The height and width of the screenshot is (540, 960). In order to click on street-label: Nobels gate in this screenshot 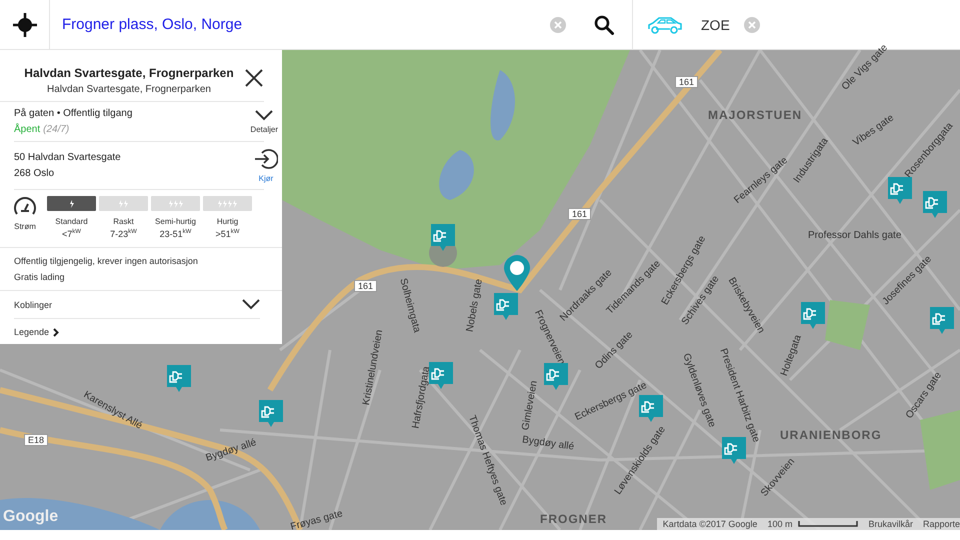, I will do `click(474, 305)`.